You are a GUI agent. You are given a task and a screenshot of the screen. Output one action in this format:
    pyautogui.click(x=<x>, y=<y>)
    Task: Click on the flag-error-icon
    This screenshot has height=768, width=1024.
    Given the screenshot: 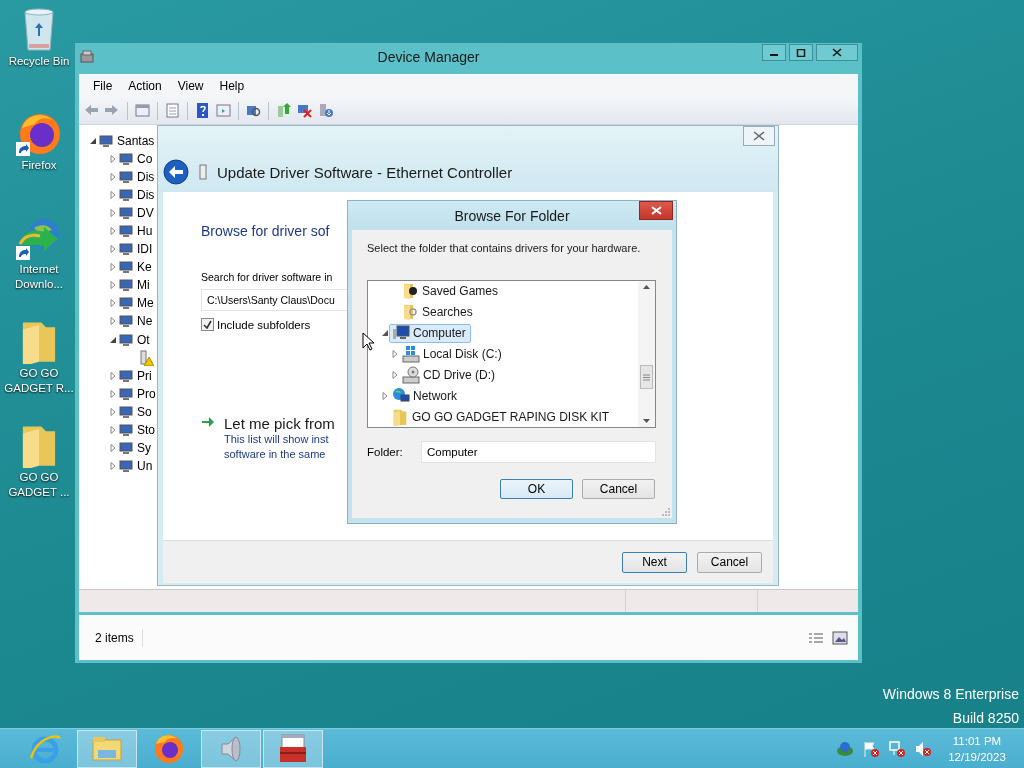 What is the action you would take?
    pyautogui.click(x=871, y=748)
    